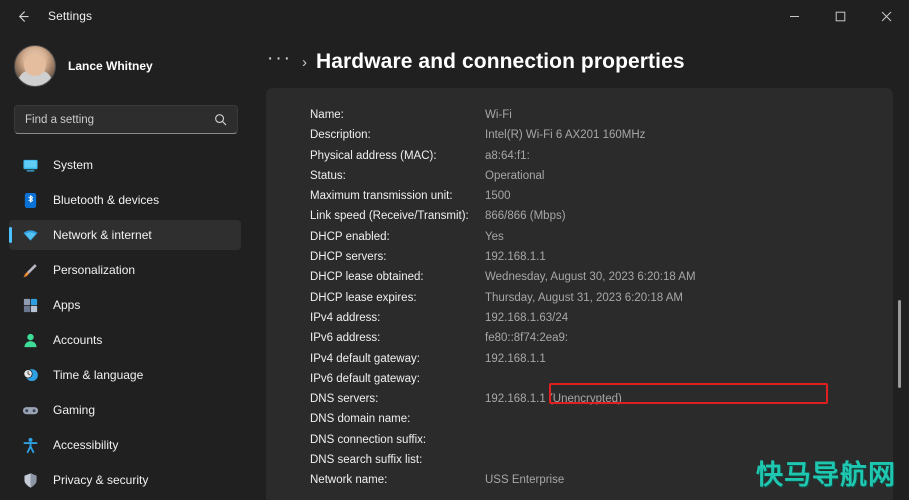  What do you see at coordinates (98, 375) in the screenshot?
I see `sidebar-item-label: Time & language` at bounding box center [98, 375].